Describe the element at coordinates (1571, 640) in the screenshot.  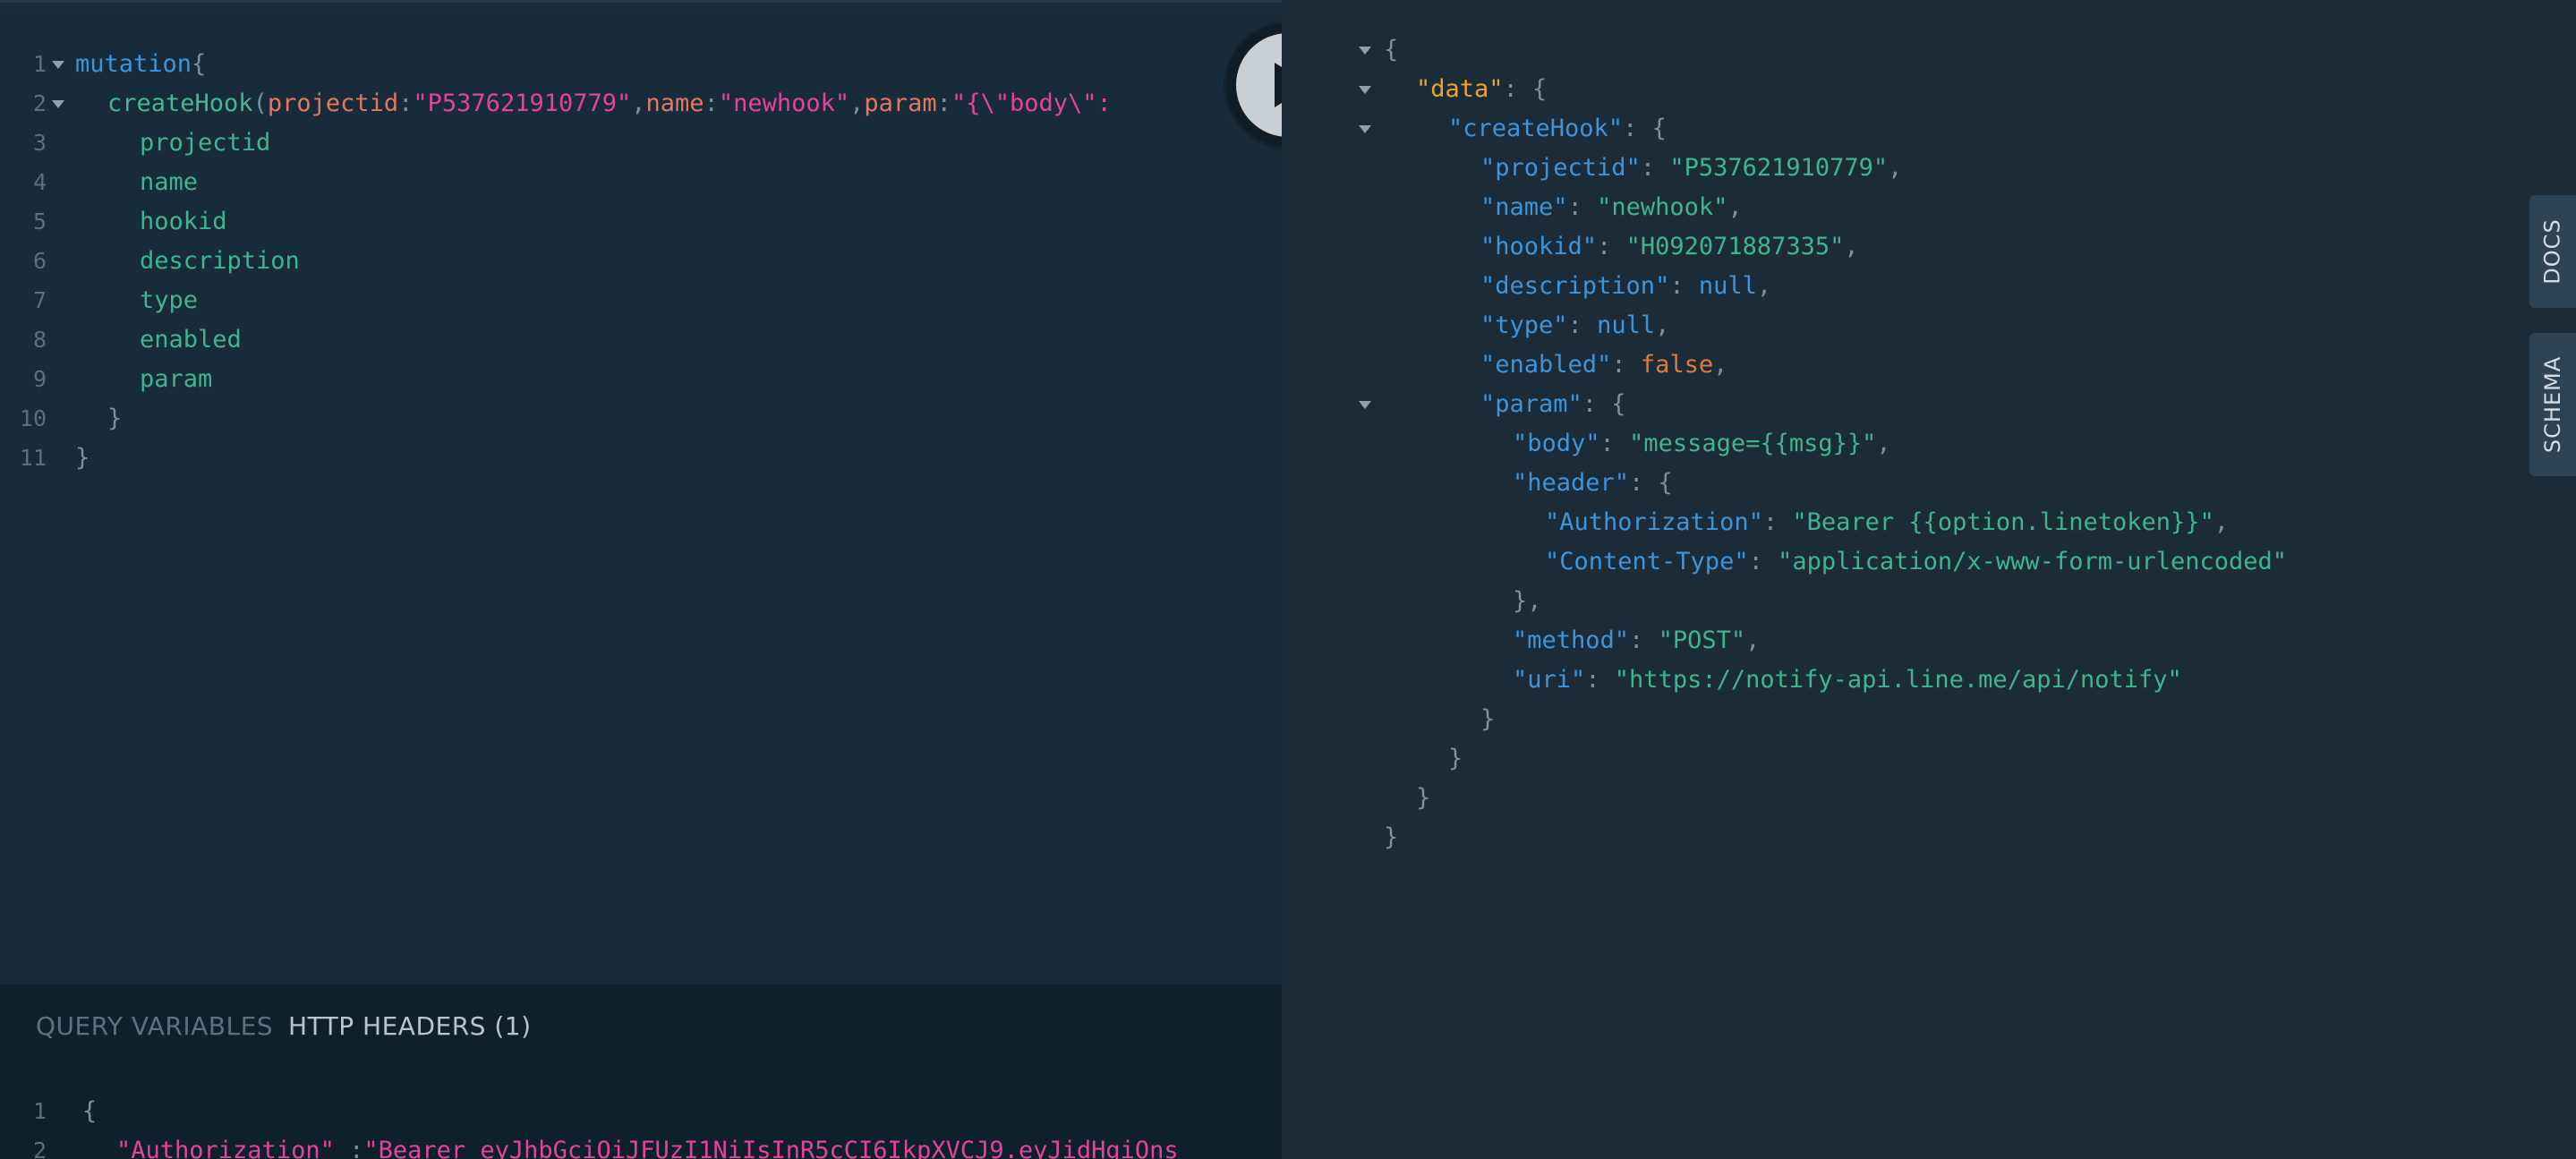
I see `json-key: "method"` at that location.